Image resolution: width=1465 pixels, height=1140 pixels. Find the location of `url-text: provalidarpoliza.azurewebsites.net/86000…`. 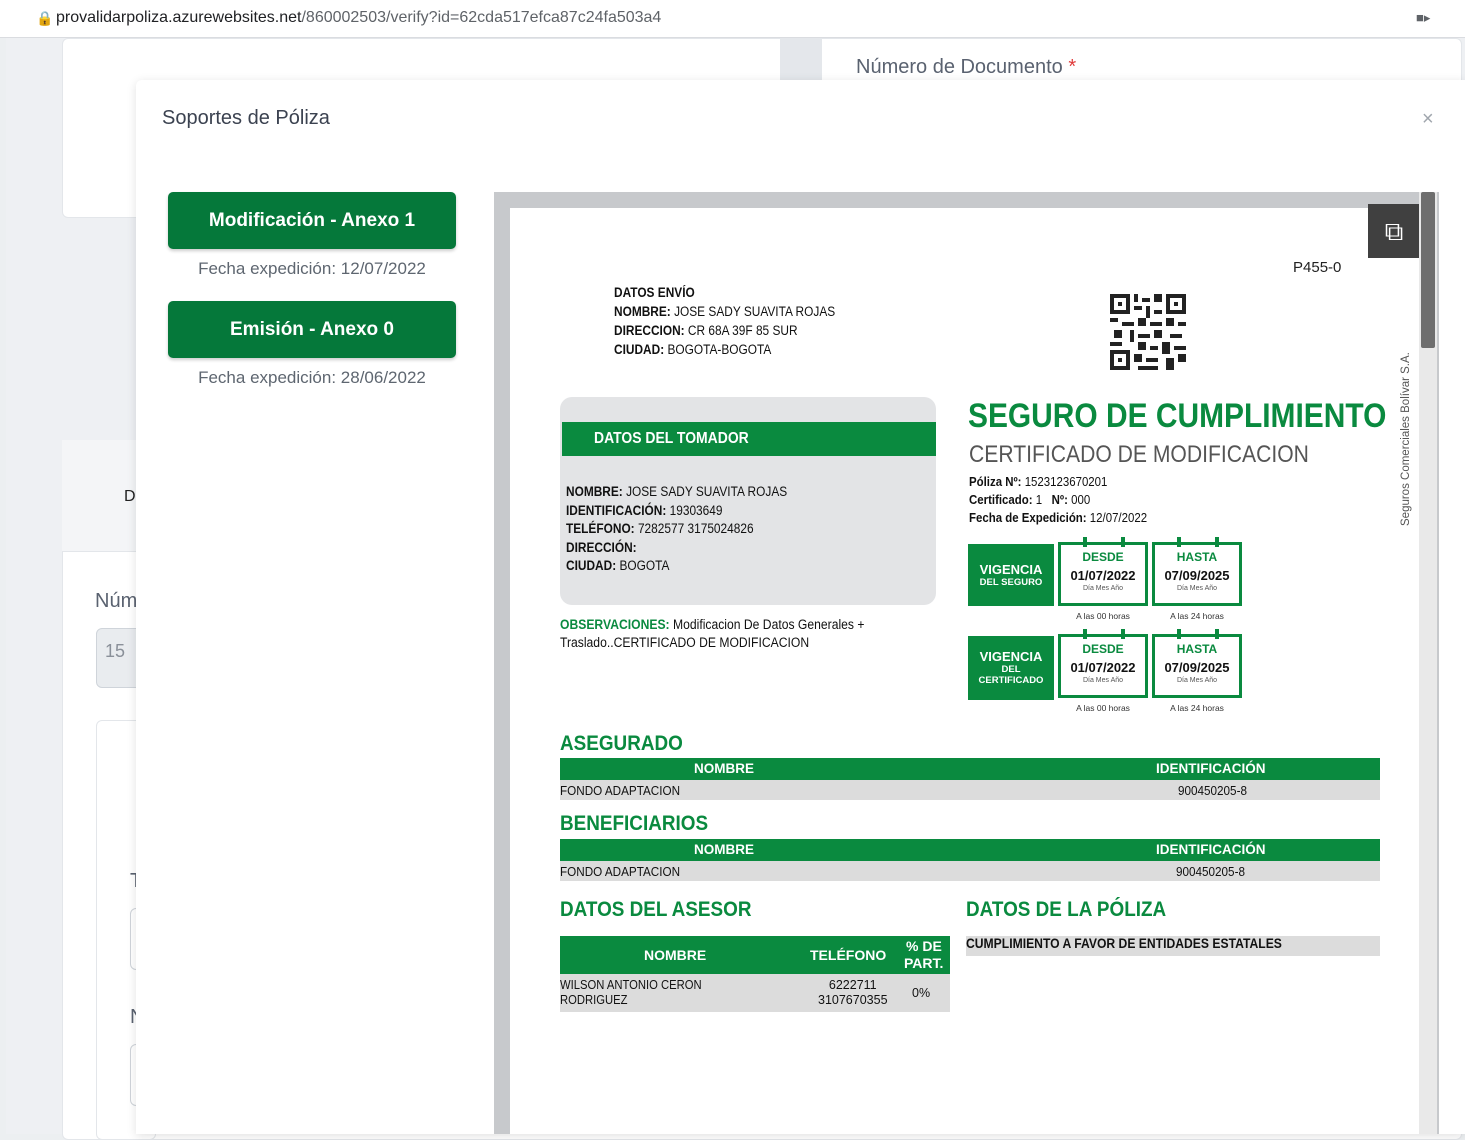

url-text: provalidarpoliza.azurewebsites.net/86000… is located at coordinates (358, 18).